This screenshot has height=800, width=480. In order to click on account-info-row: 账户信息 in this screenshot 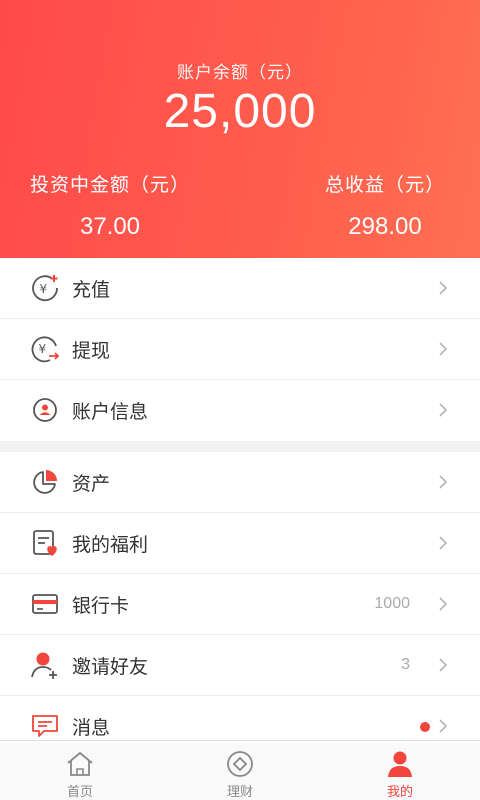, I will do `click(240, 410)`.